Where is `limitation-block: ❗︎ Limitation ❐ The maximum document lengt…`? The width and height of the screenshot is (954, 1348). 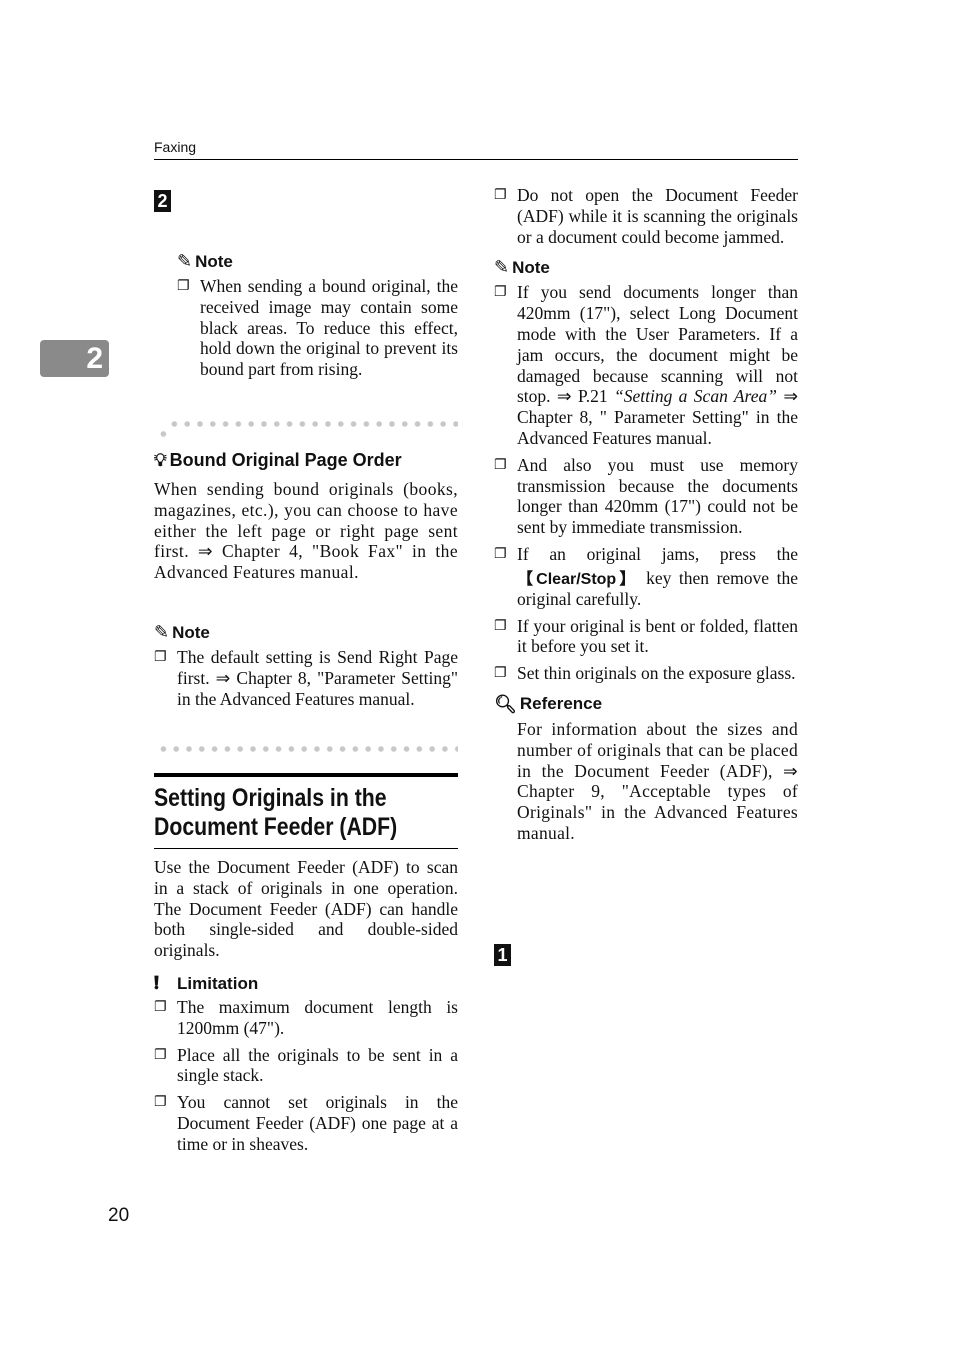
limitation-block: ❗︎ Limitation ❐ The maximum document lengt… is located at coordinates (306, 1067).